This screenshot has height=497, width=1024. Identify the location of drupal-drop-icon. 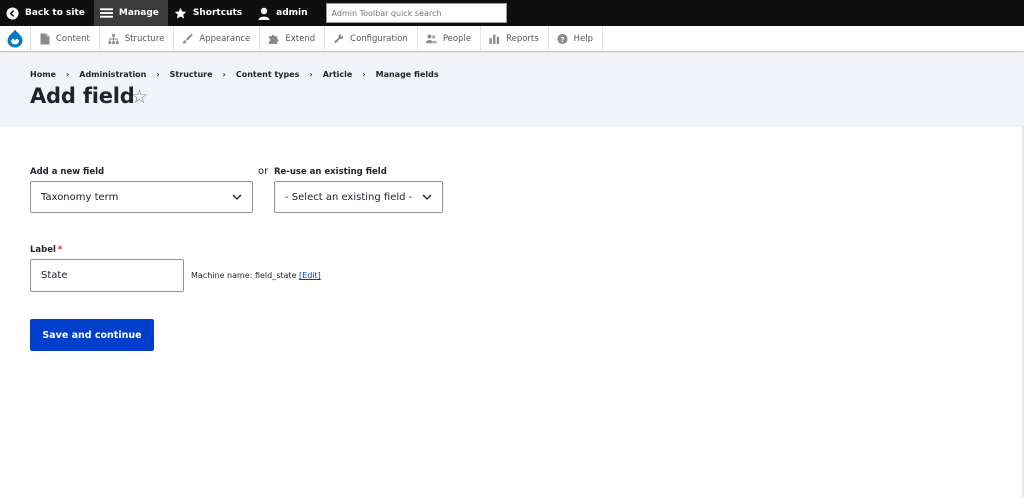
(15, 38).